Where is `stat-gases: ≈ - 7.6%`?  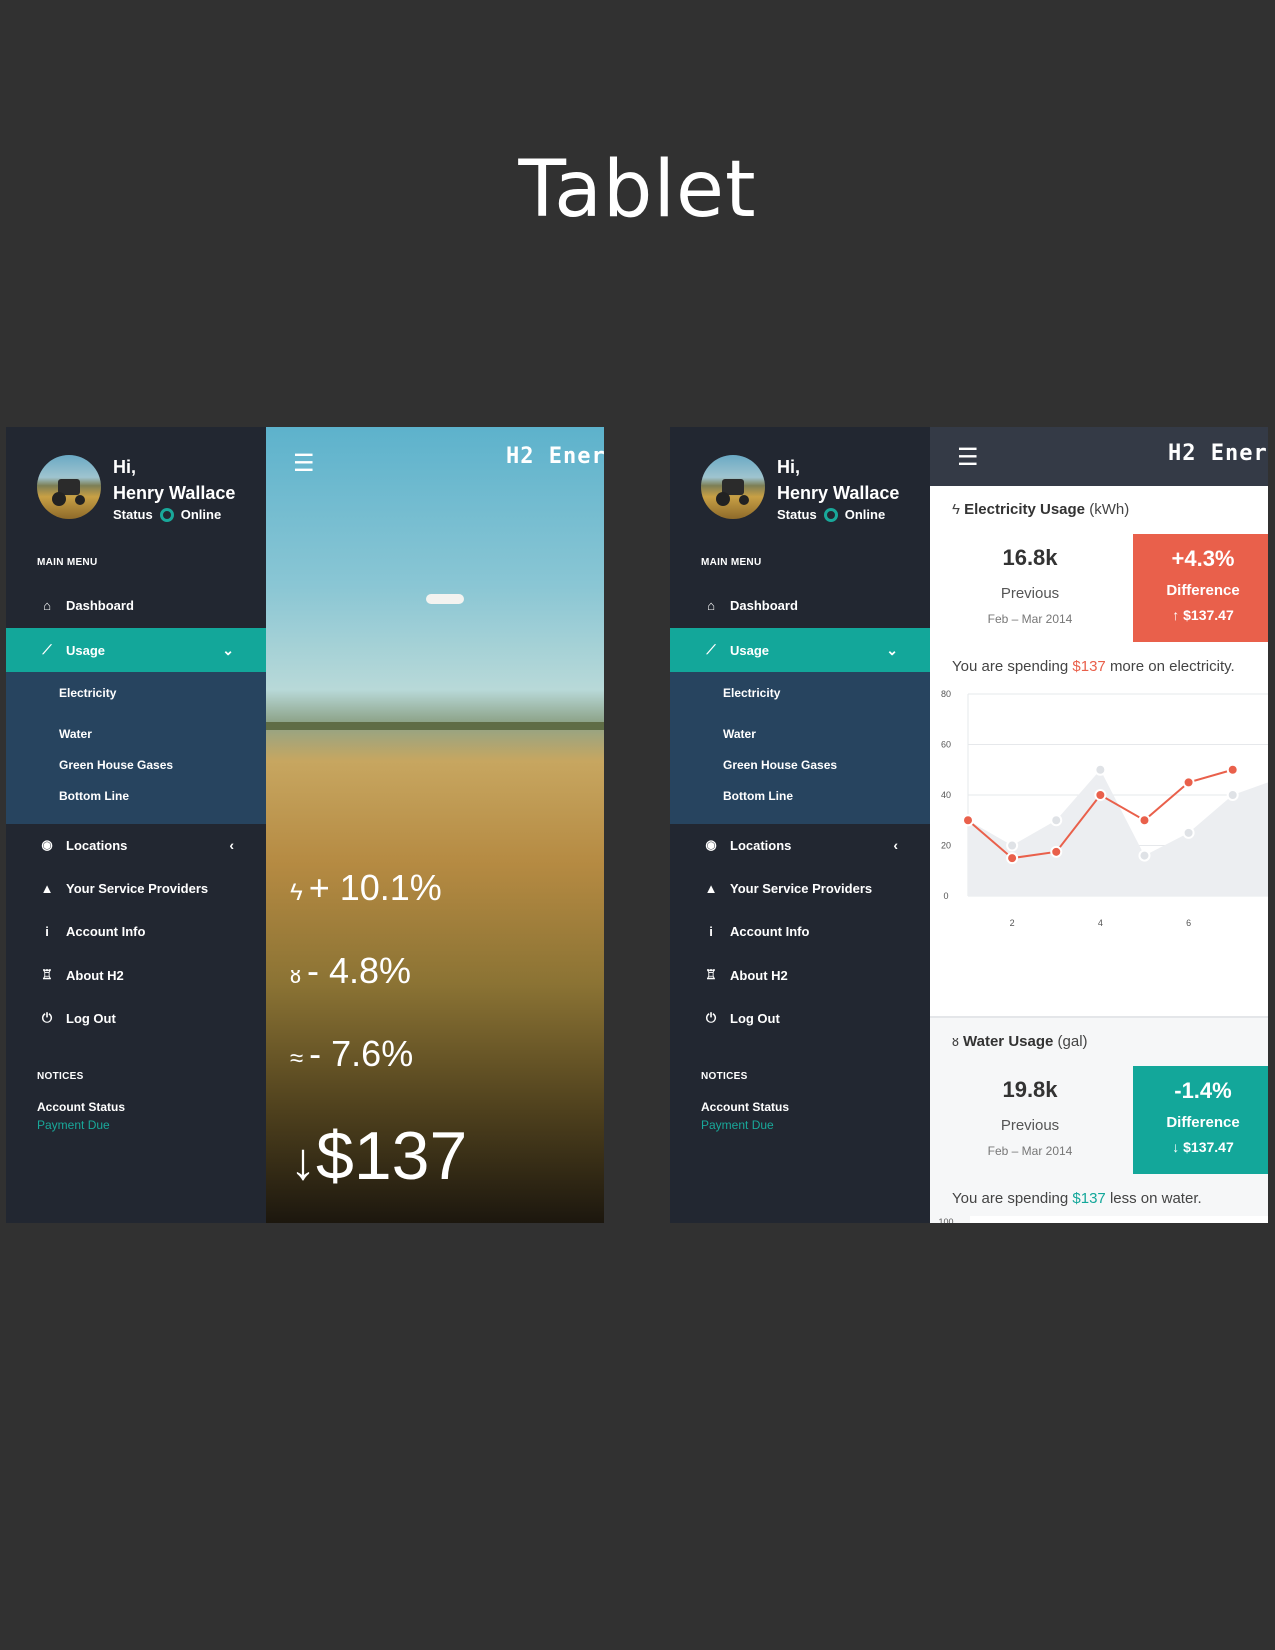 stat-gases: ≈ - 7.6% is located at coordinates (351, 1054).